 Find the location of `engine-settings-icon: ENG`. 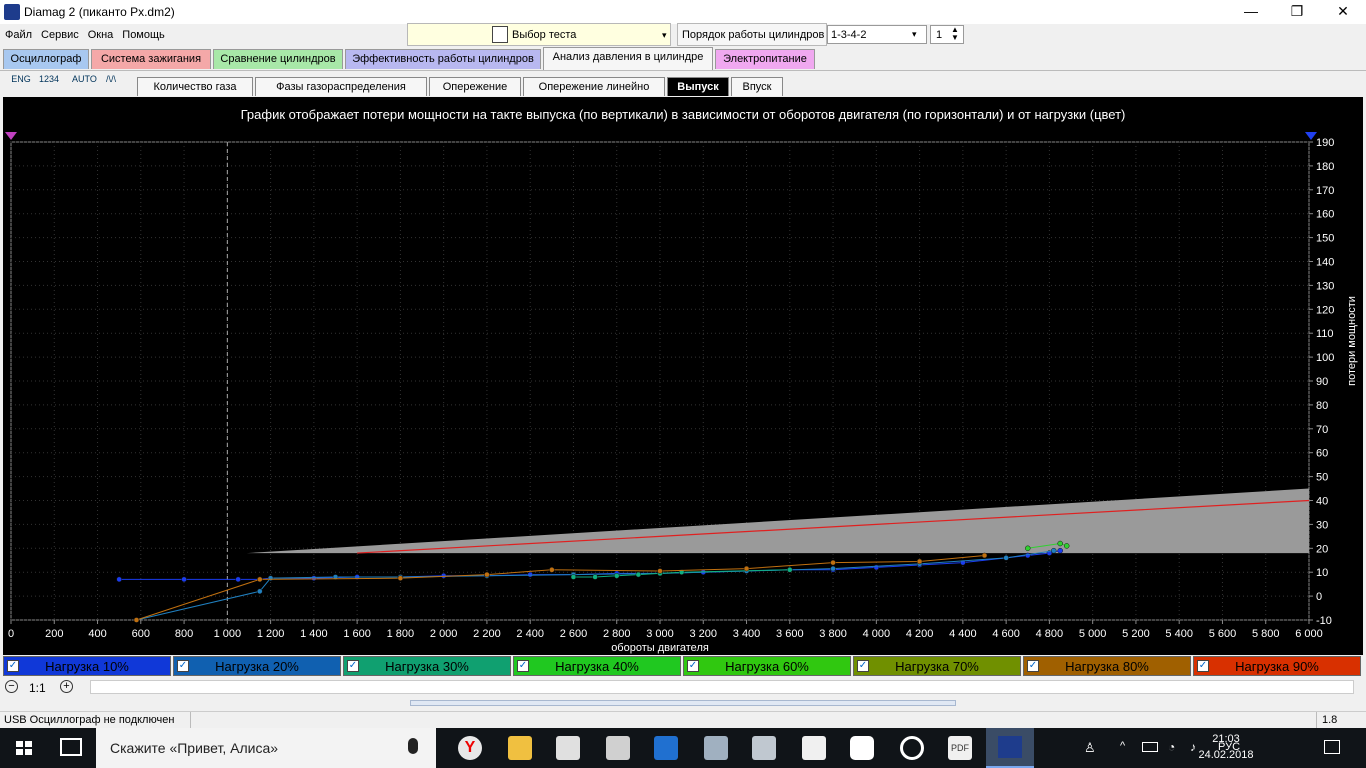

engine-settings-icon: ENG is located at coordinates (21, 84).